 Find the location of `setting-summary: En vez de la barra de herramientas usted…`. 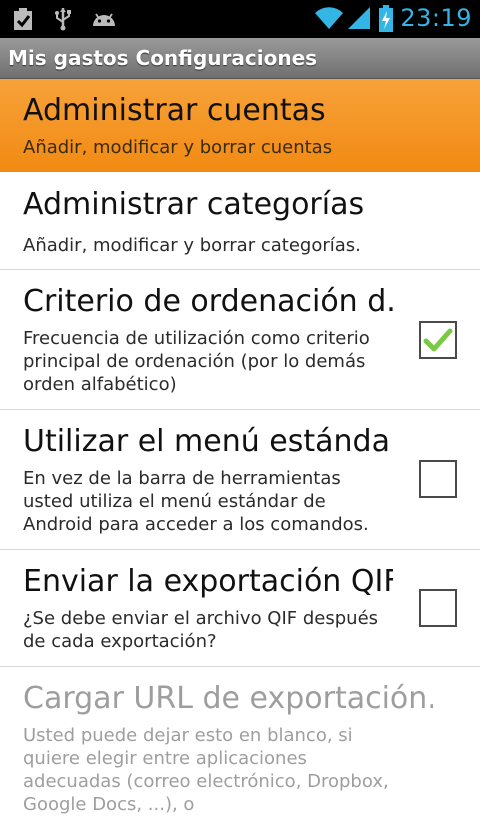

setting-summary: En vez de la barra de herramientas usted… is located at coordinates (196, 501).